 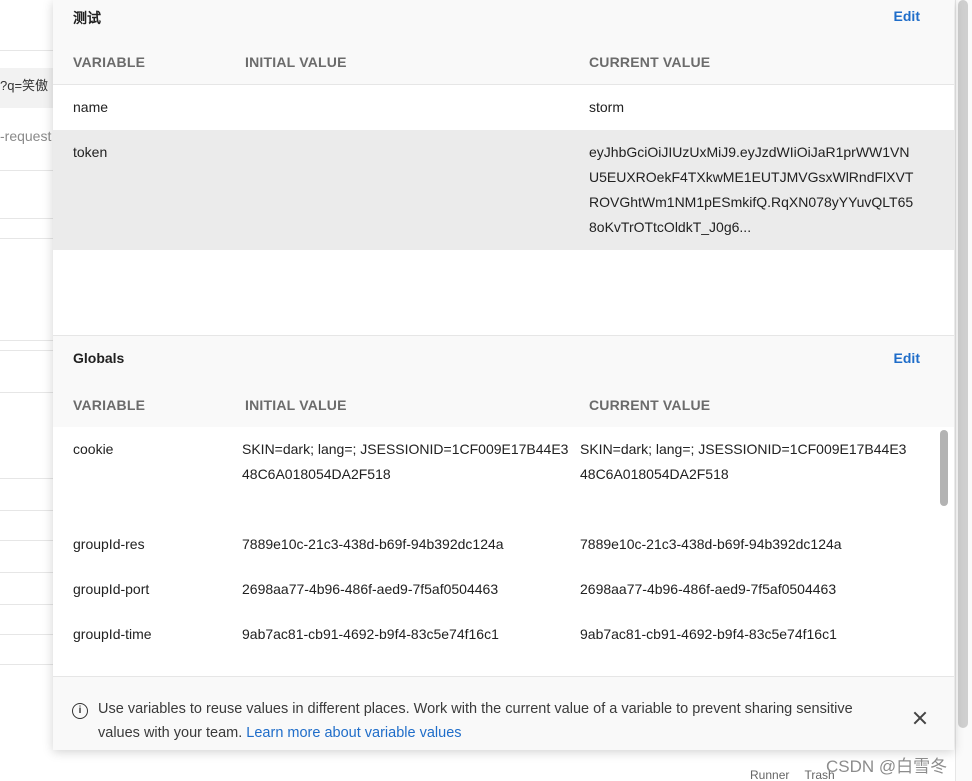 What do you see at coordinates (30, 140) in the screenshot?
I see `request-name-fragment: -request` at bounding box center [30, 140].